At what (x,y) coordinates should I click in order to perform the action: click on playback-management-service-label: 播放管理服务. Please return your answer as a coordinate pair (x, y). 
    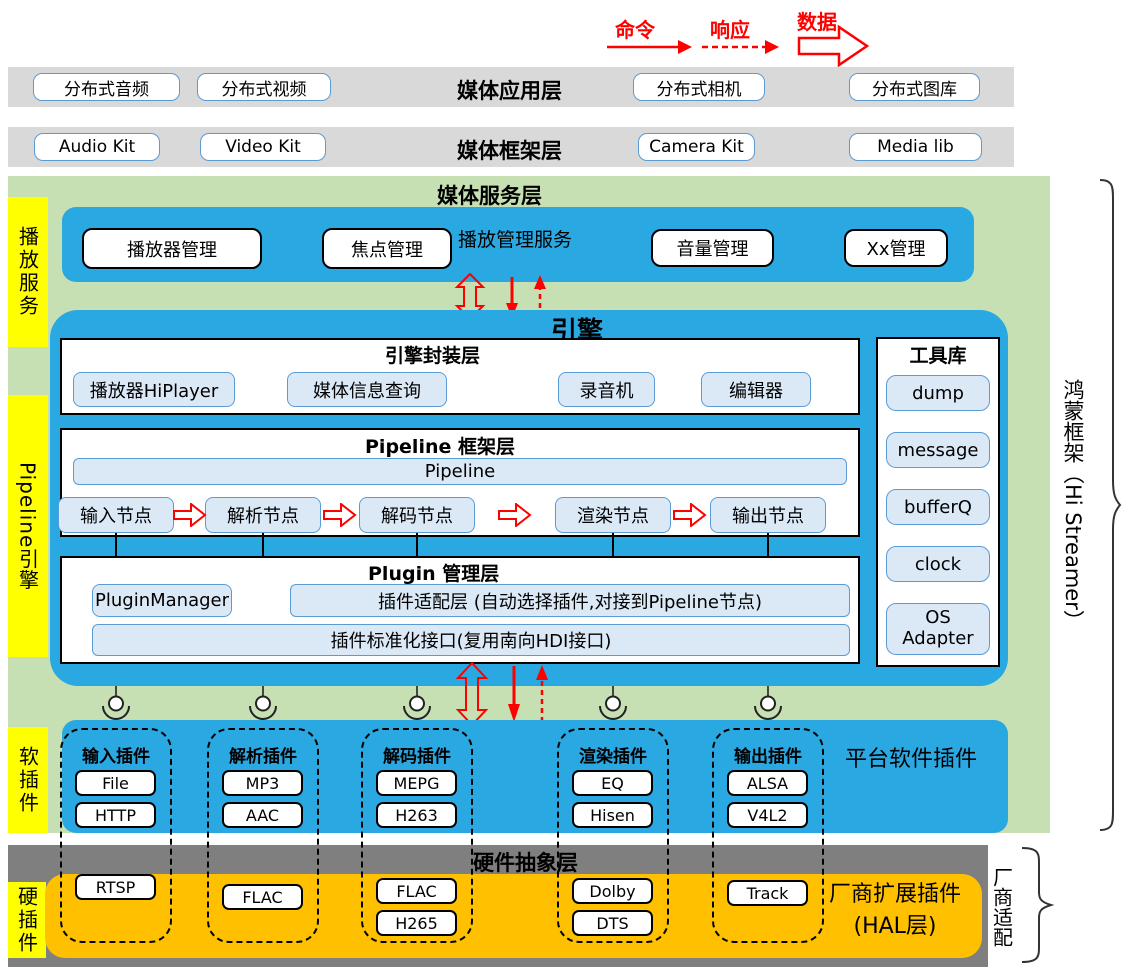
    Looking at the image, I should click on (515, 240).